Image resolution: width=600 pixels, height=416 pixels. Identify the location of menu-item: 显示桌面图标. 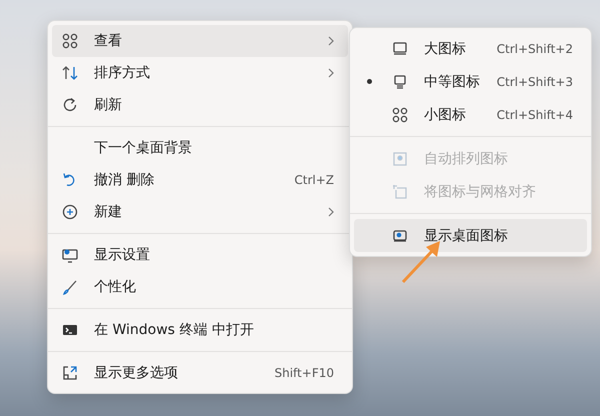
(470, 235).